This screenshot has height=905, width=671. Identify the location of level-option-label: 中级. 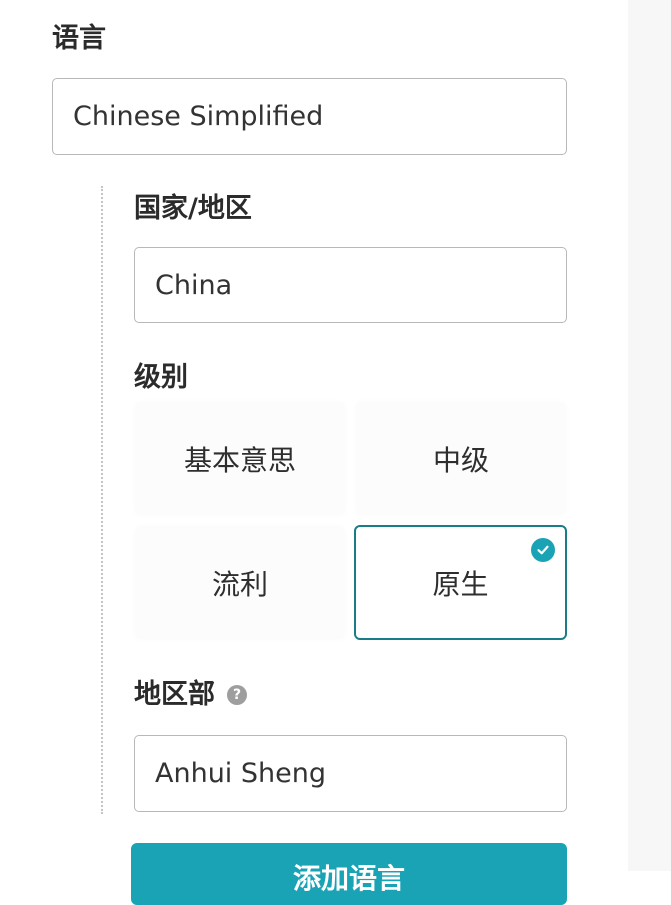
(460, 460).